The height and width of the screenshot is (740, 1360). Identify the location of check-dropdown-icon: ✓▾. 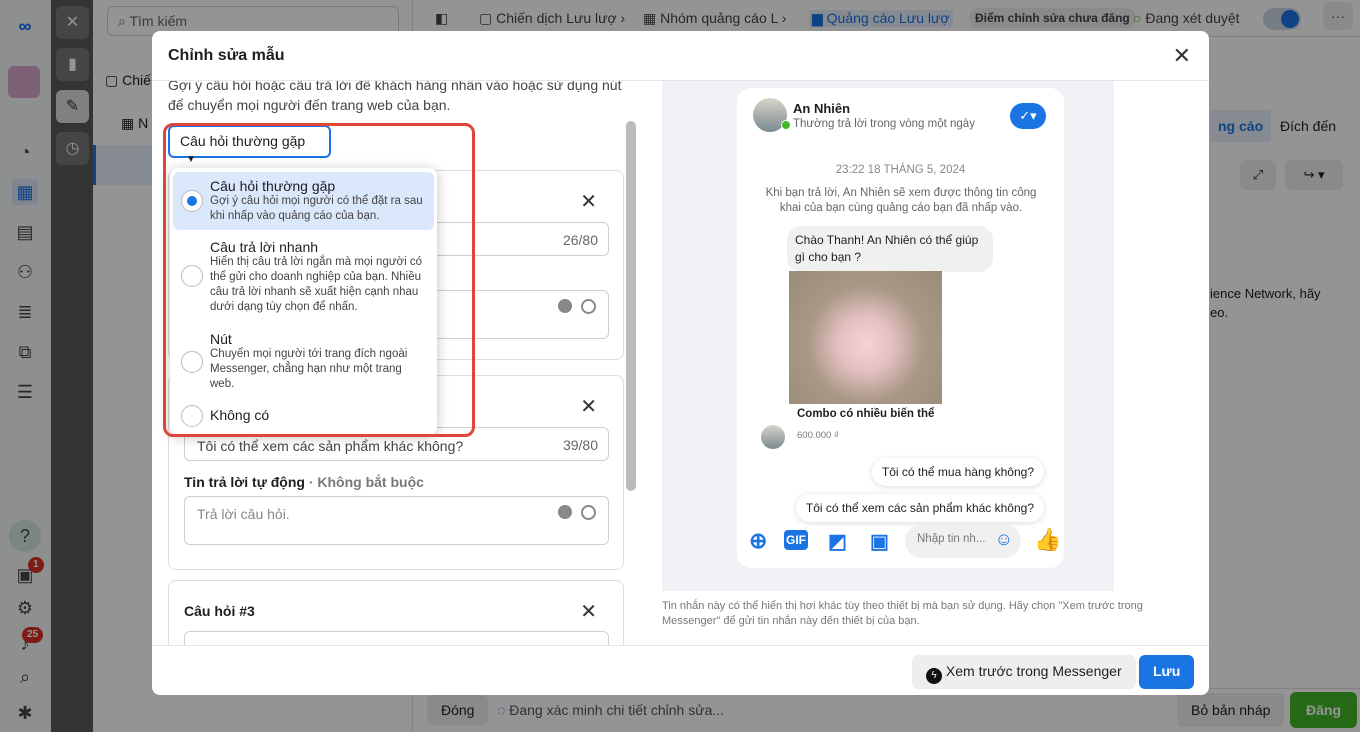
(1028, 116).